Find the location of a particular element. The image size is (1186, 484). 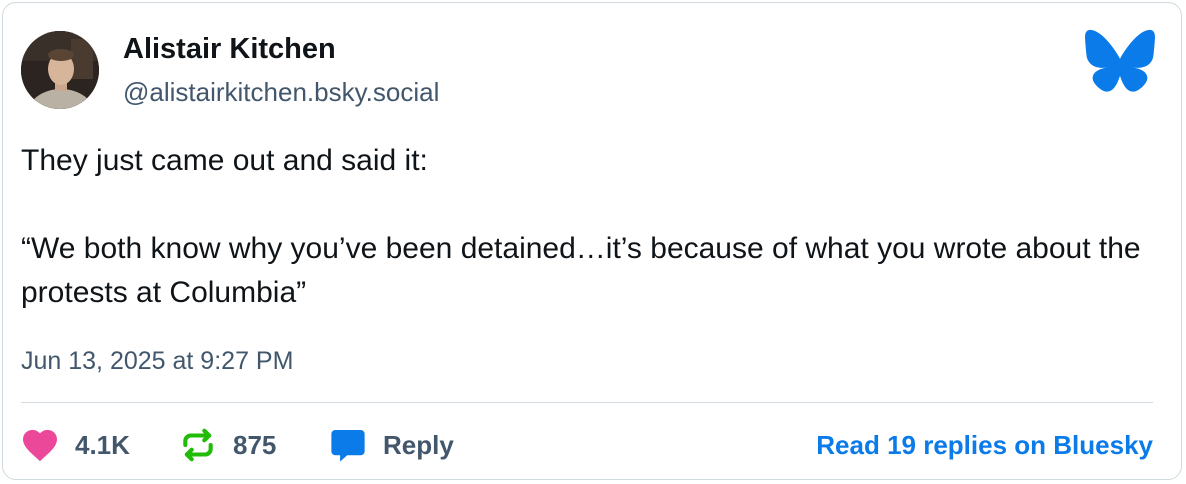

reply-button: Reply is located at coordinates (391, 445).